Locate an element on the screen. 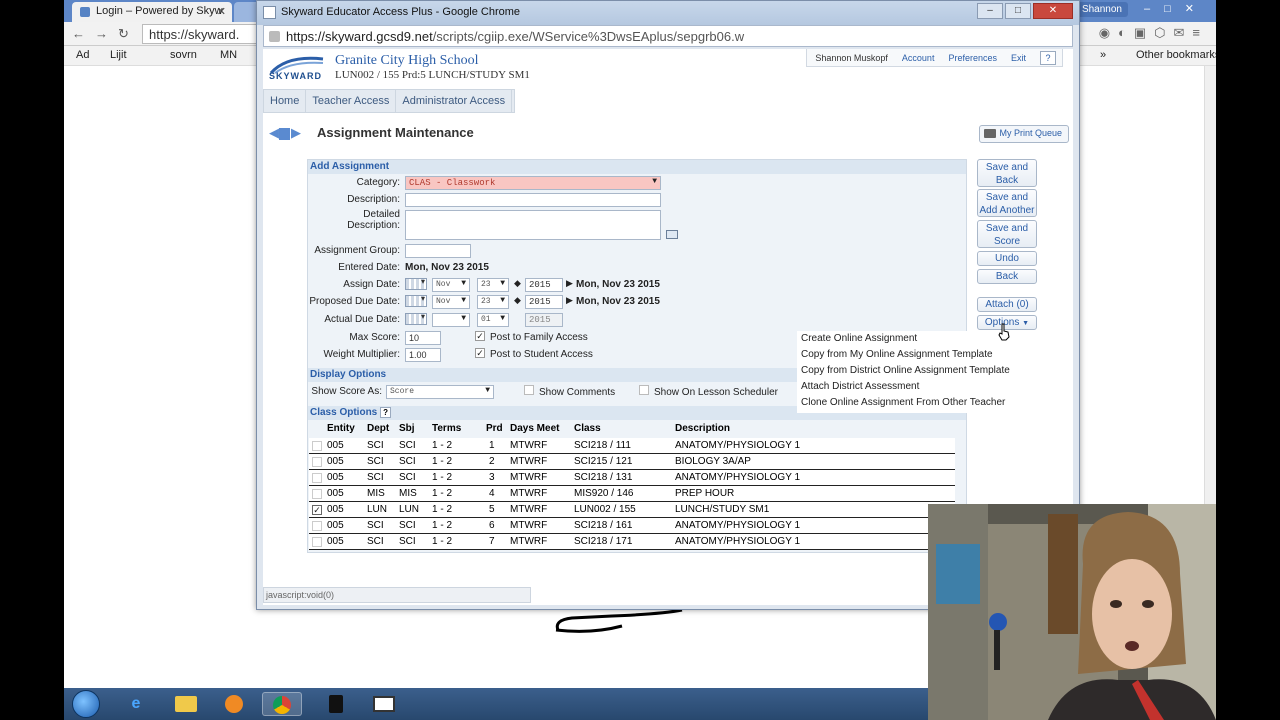  cell-sbj: SCI is located at coordinates (407, 525).